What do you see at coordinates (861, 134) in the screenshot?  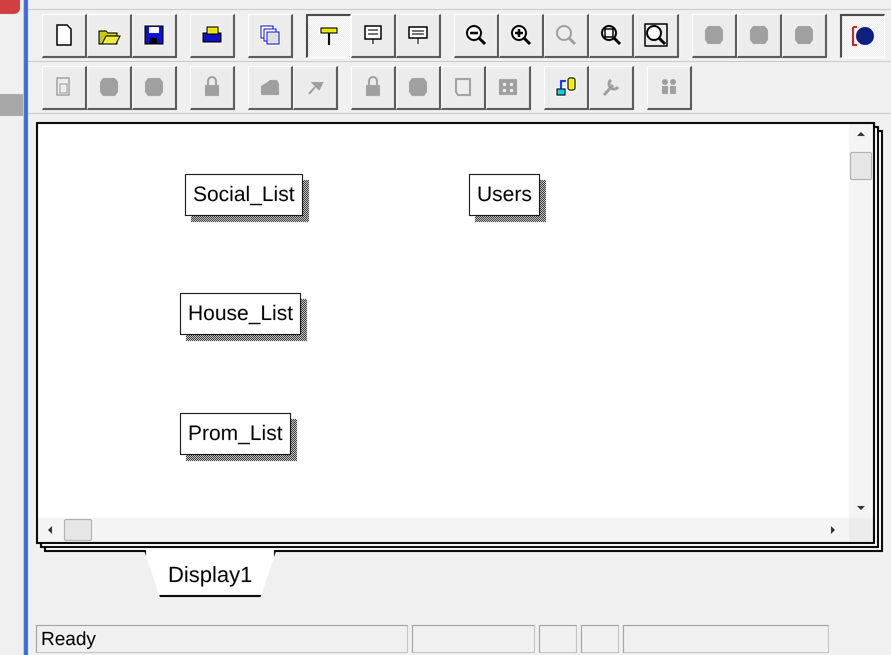 I see `scroll-up-icon` at bounding box center [861, 134].